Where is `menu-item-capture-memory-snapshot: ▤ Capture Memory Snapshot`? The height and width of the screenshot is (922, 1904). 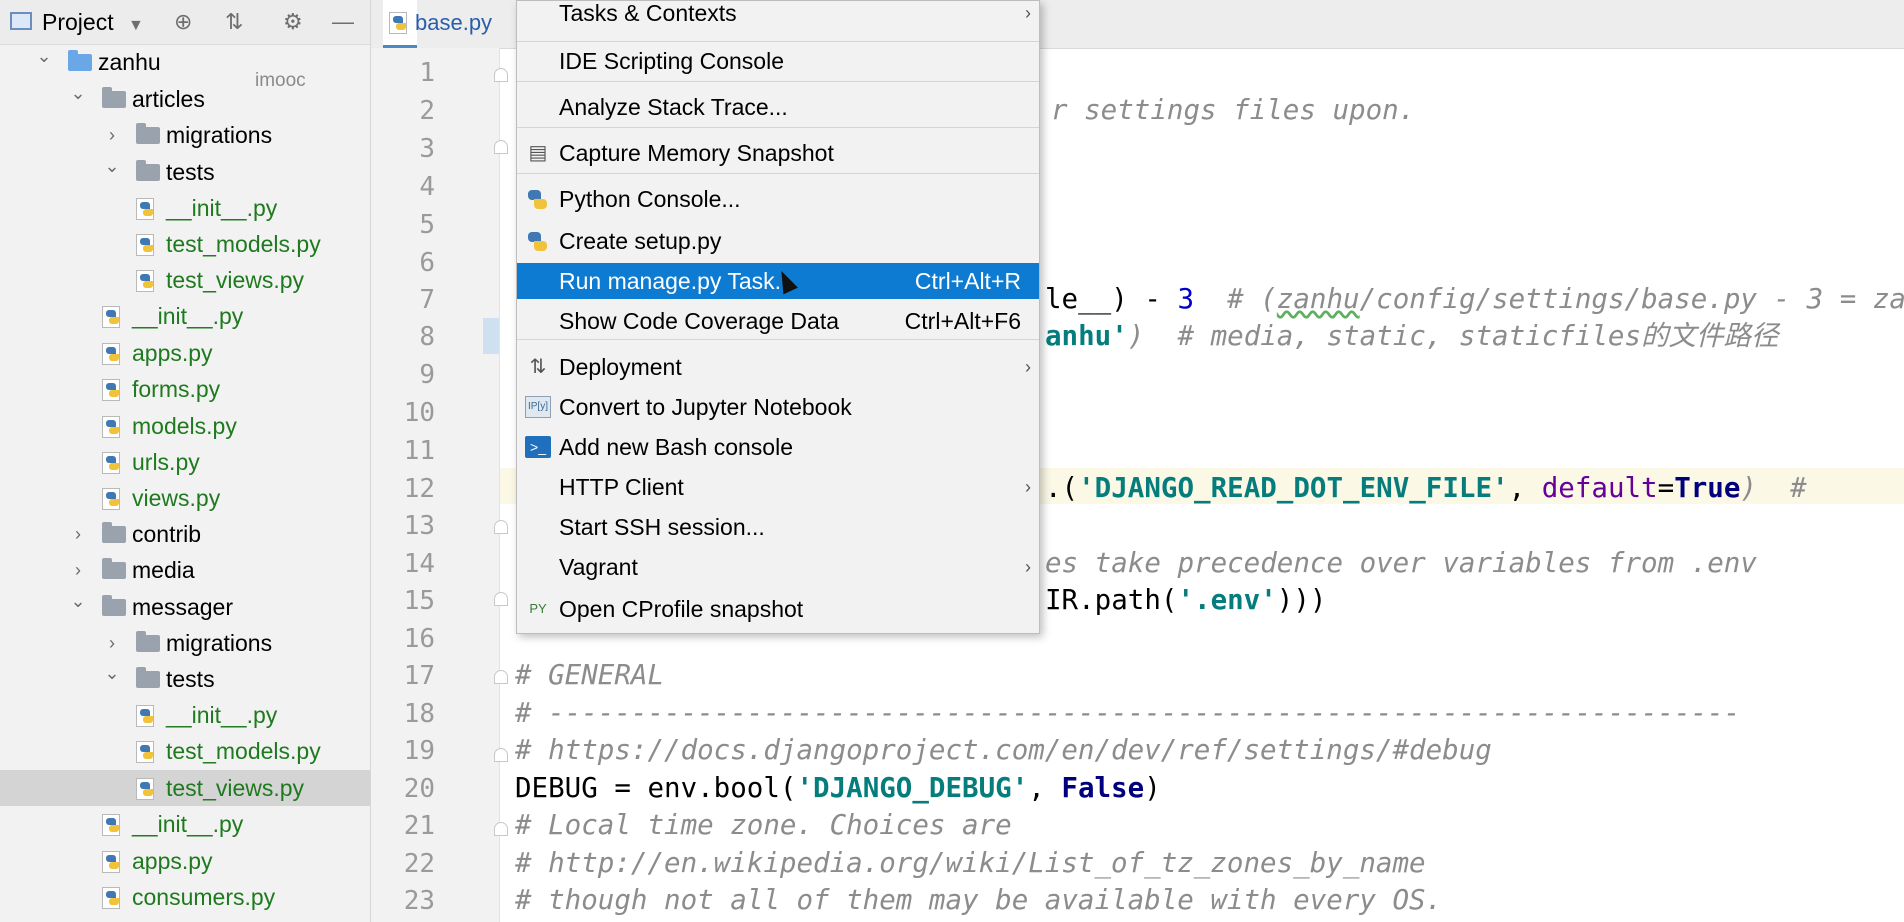
menu-item-capture-memory-snapshot: ▤ Capture Memory Snapshot is located at coordinates (778, 153).